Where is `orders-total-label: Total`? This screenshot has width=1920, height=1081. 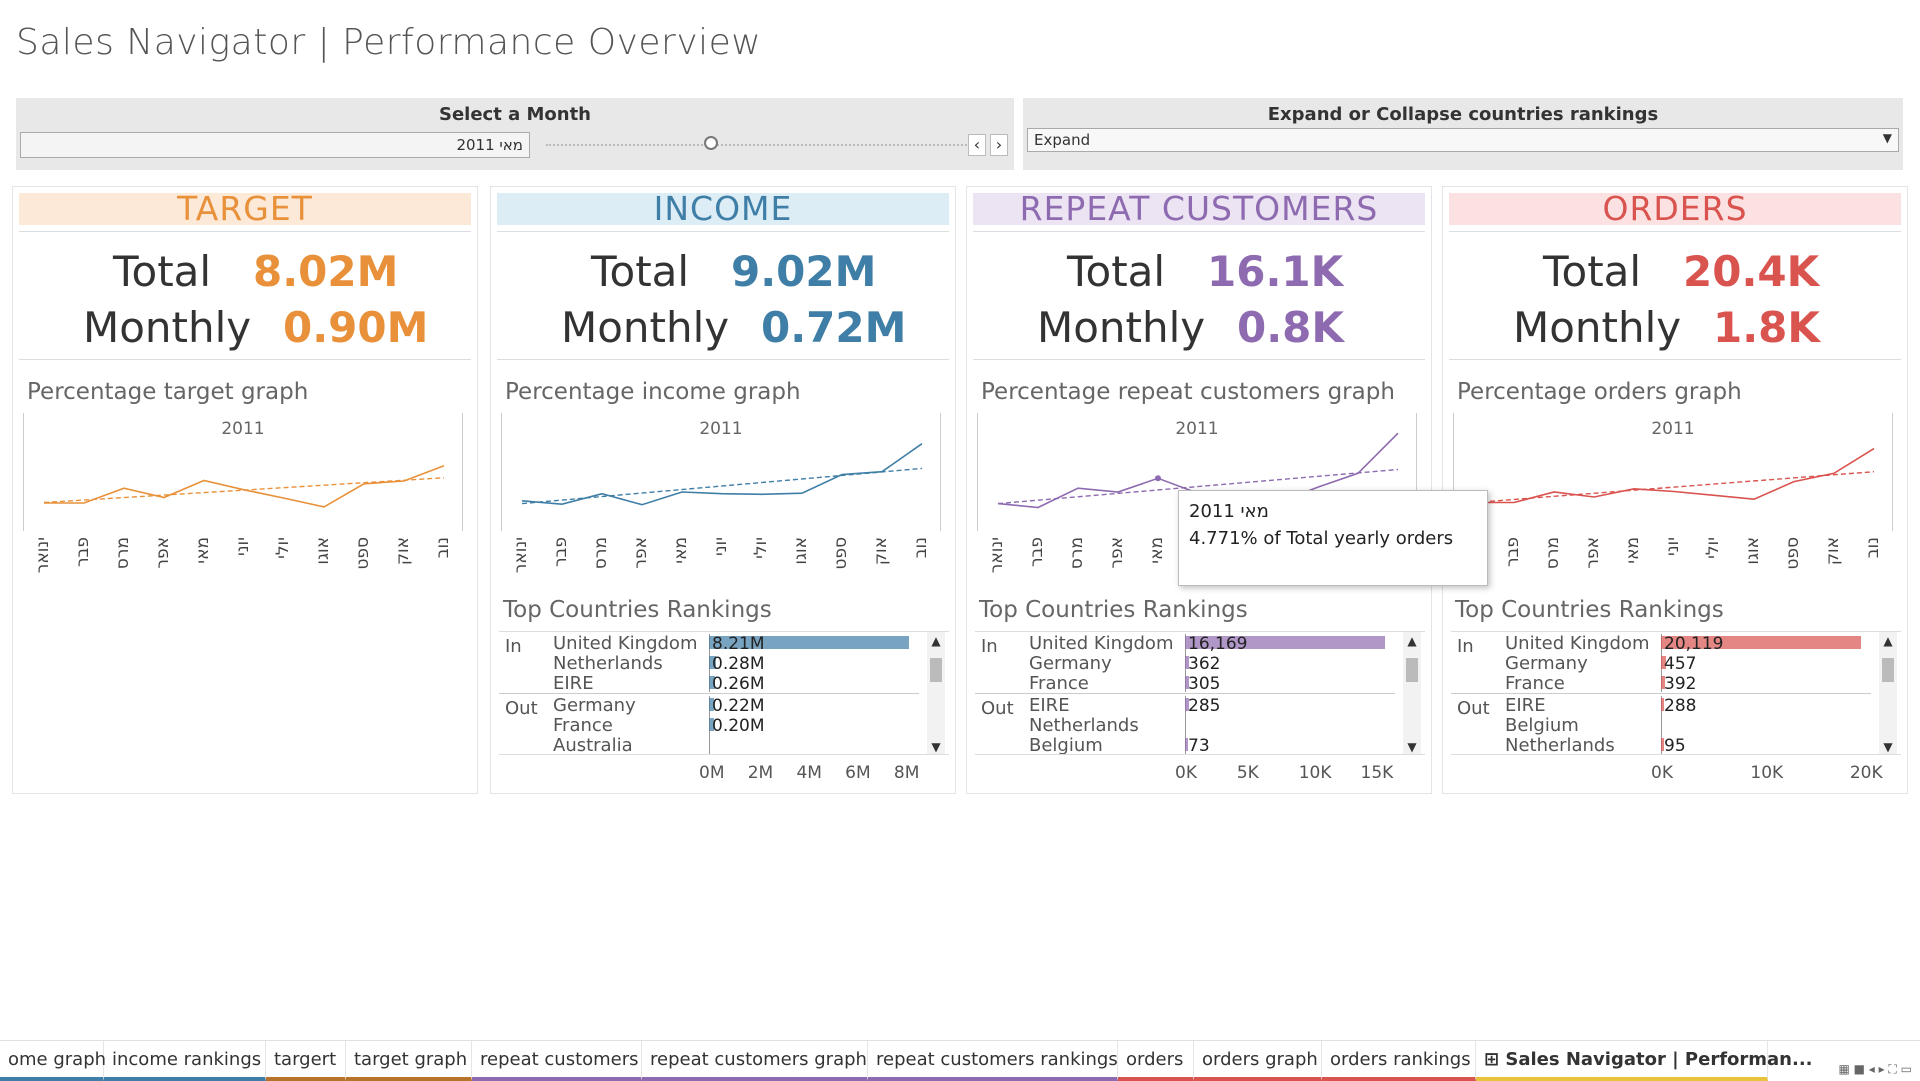
orders-total-label: Total is located at coordinates (1592, 271).